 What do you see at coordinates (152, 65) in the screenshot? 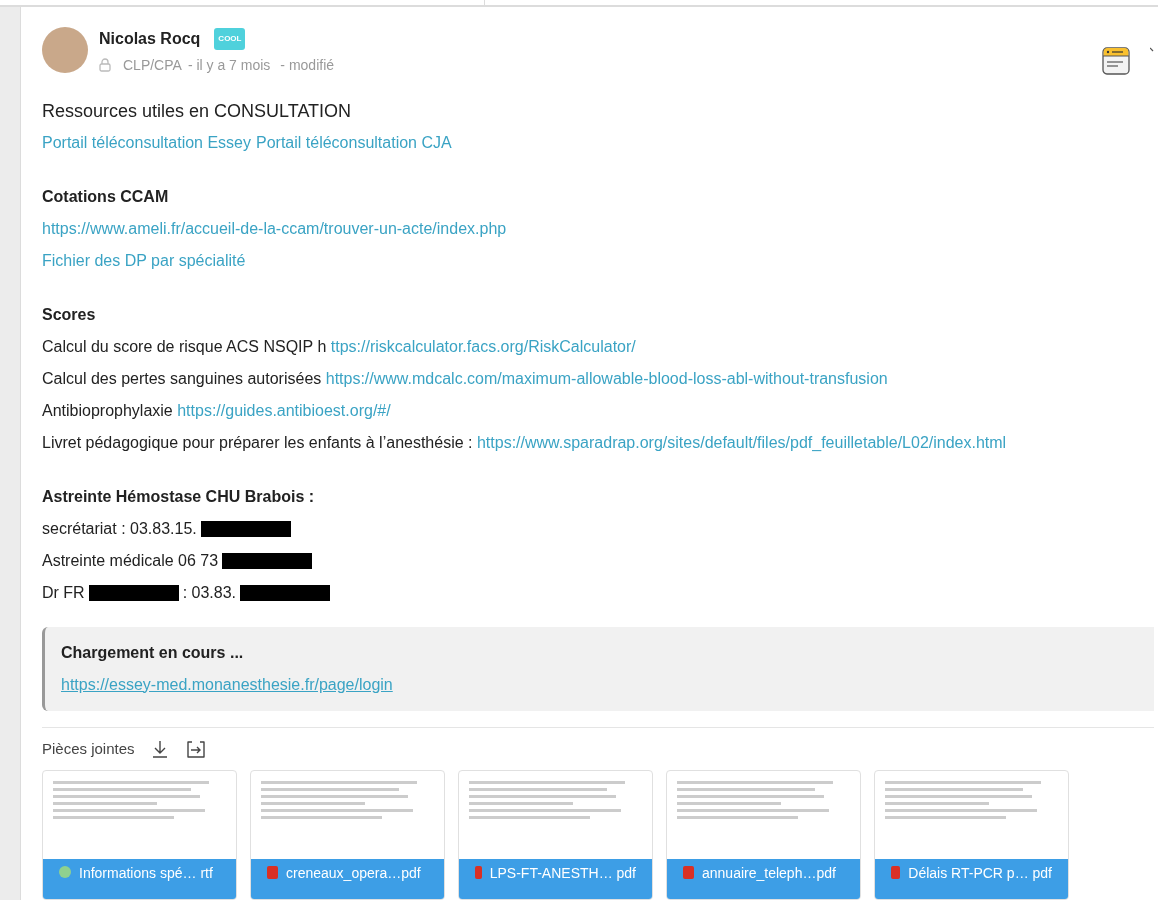
I see `group-name: CLP/CPA` at bounding box center [152, 65].